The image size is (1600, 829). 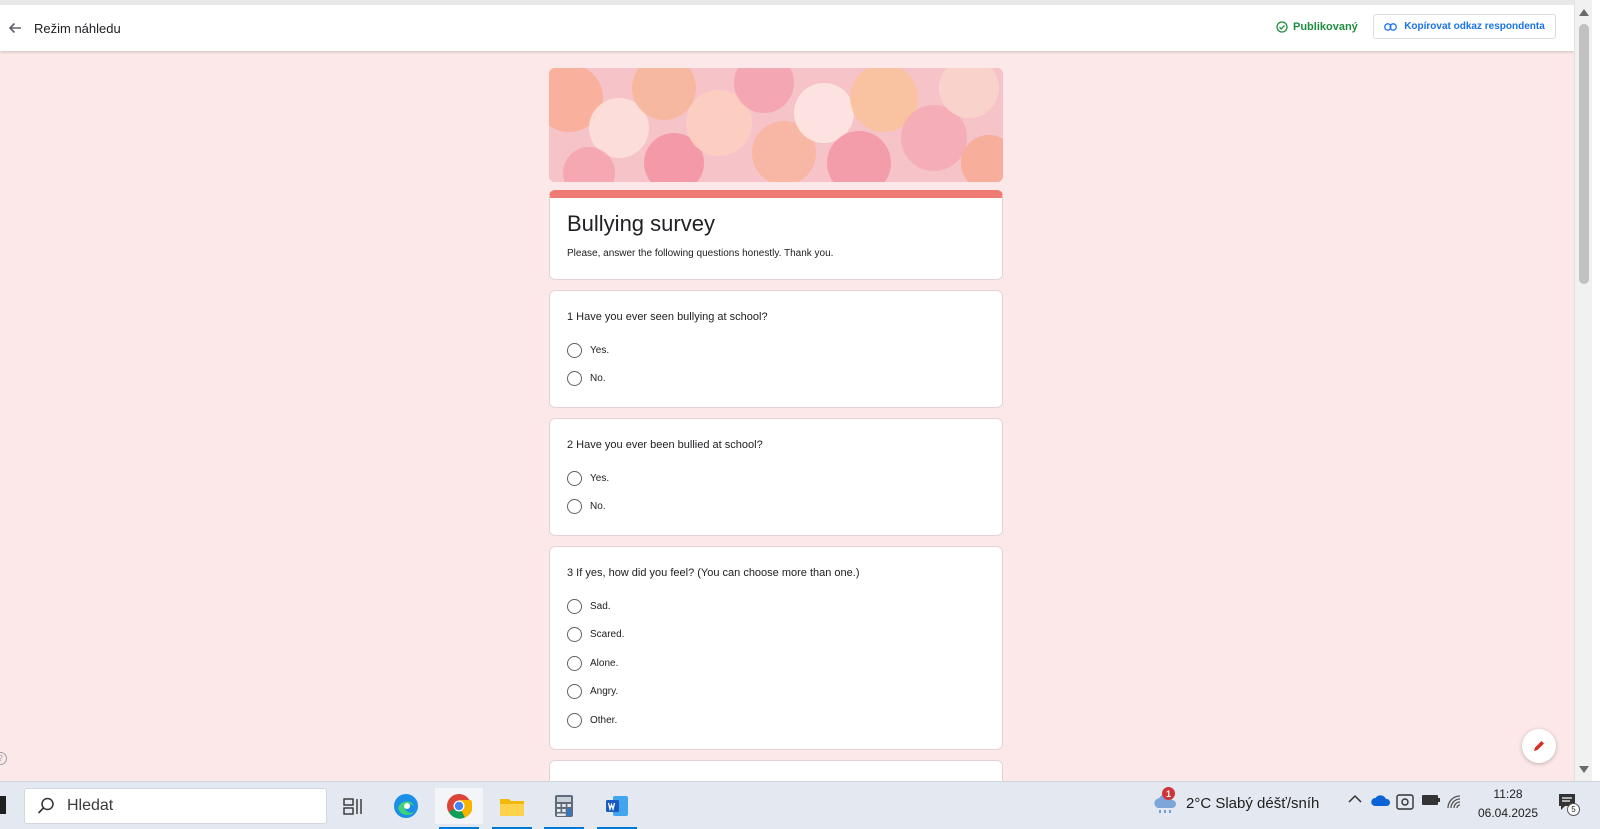 What do you see at coordinates (1596, 390) in the screenshot?
I see `window-edge` at bounding box center [1596, 390].